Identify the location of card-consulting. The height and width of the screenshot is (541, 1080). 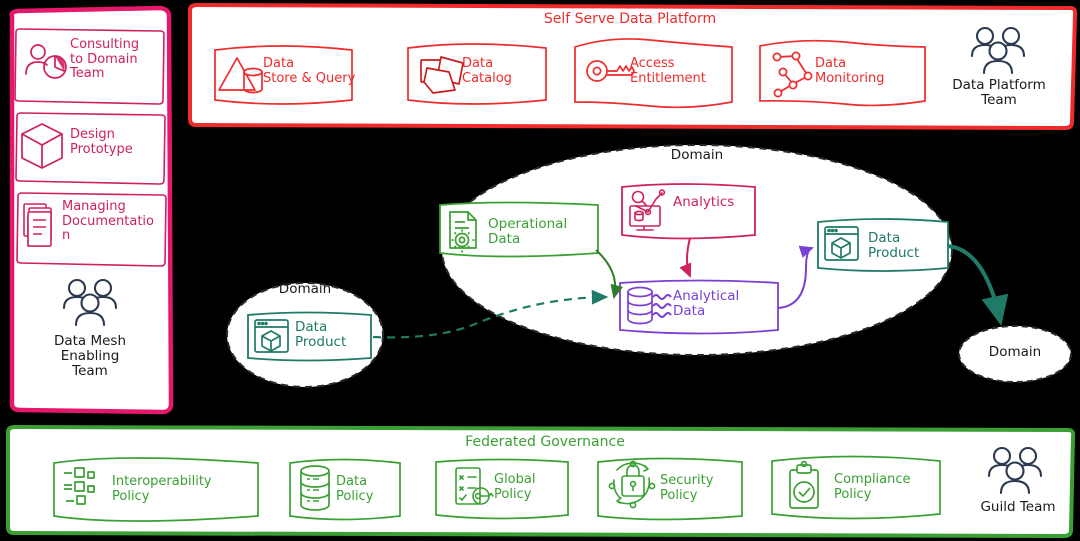
(89, 66).